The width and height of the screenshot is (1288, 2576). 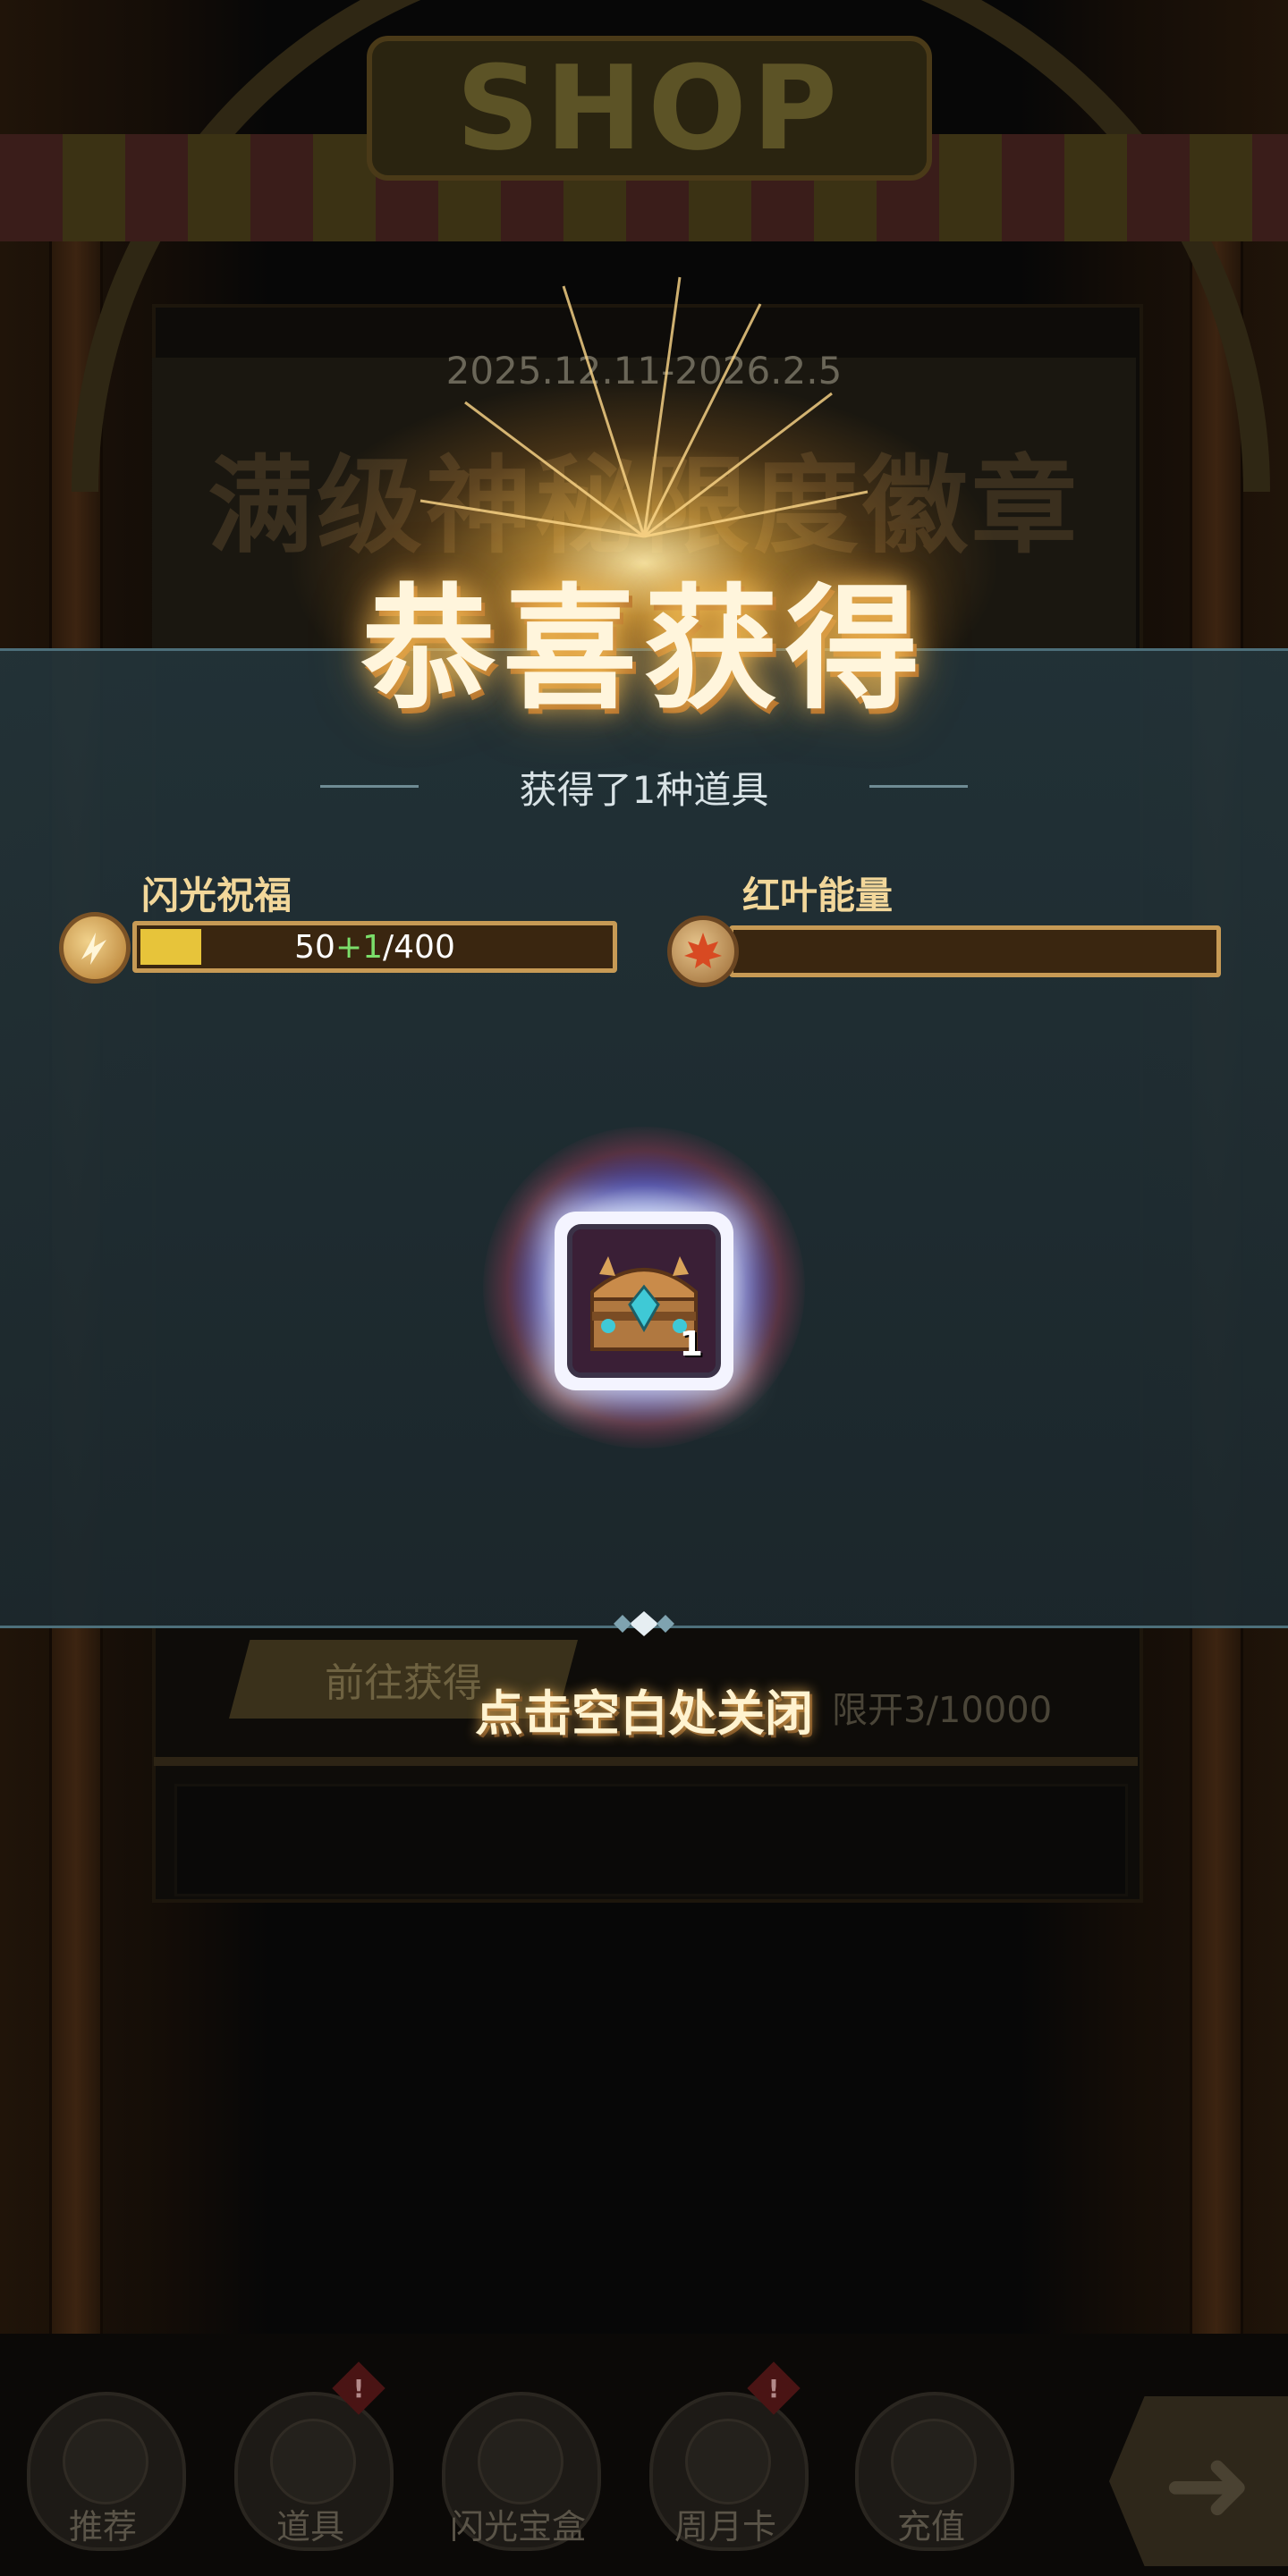 I want to click on nav-label: 推荐, so click(x=102, y=2526).